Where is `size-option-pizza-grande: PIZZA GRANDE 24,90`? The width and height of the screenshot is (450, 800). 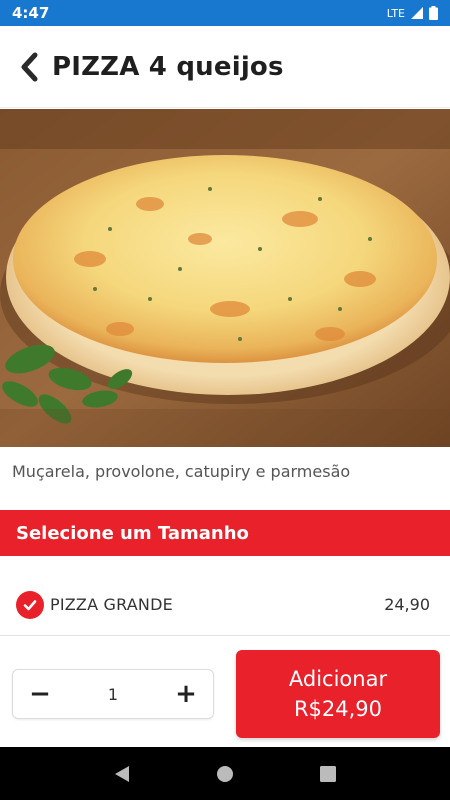
size-option-pizza-grande: PIZZA GRANDE 24,90 is located at coordinates (225, 605).